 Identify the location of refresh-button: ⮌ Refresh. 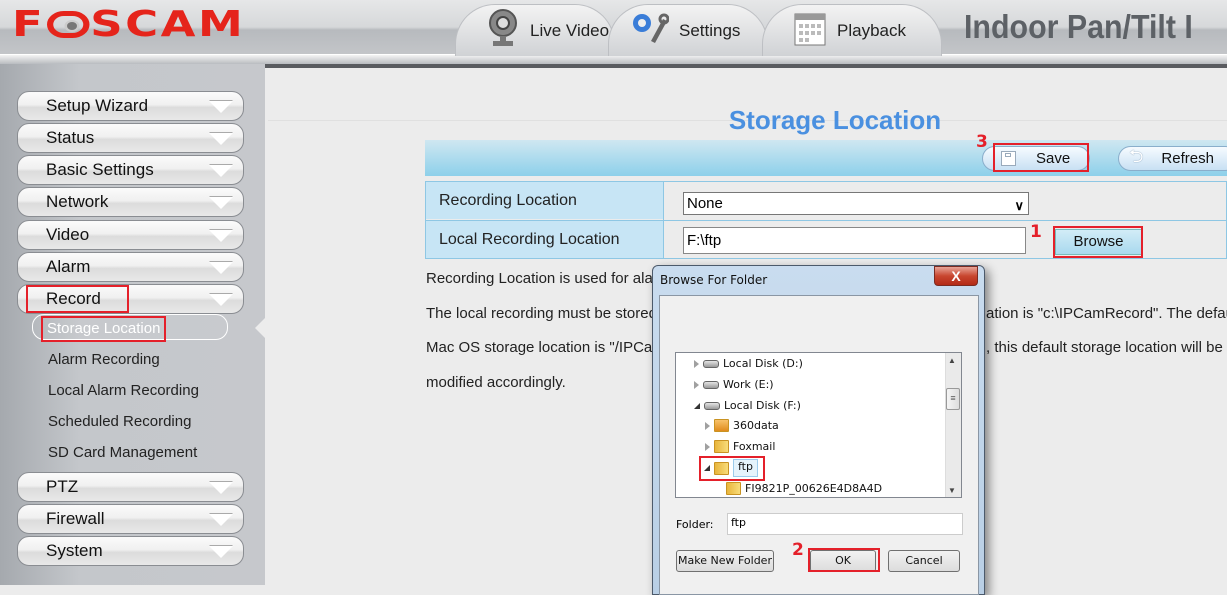
(1172, 158).